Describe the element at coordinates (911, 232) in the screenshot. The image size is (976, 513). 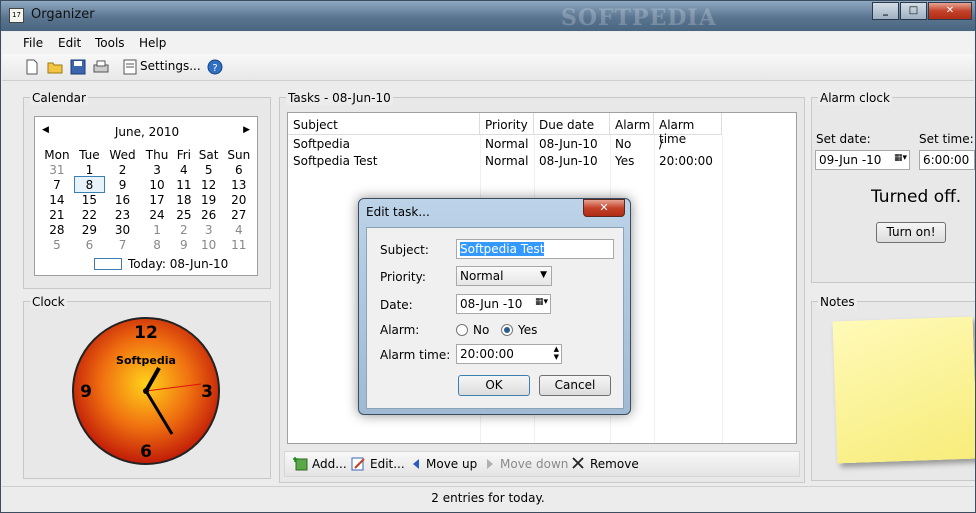
I see `turn-on-button: Turn on!` at that location.